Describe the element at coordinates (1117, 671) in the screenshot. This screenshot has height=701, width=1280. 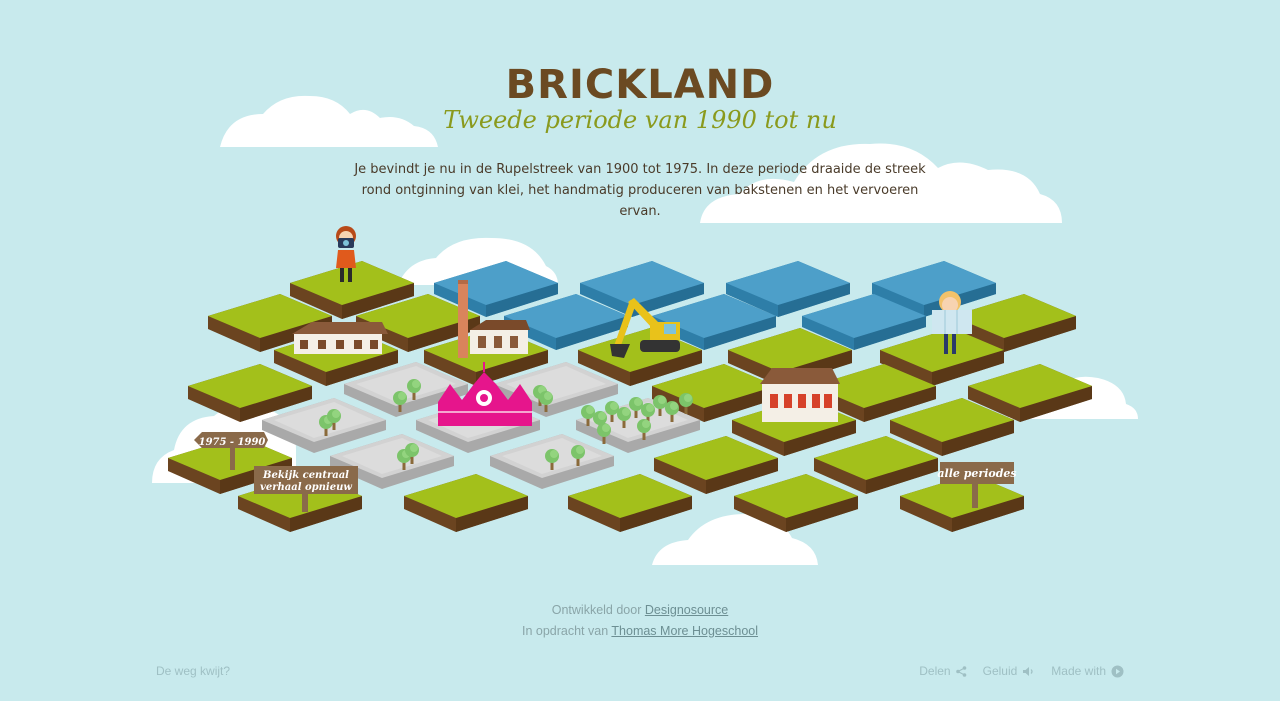
I see `play-circle-icon` at that location.